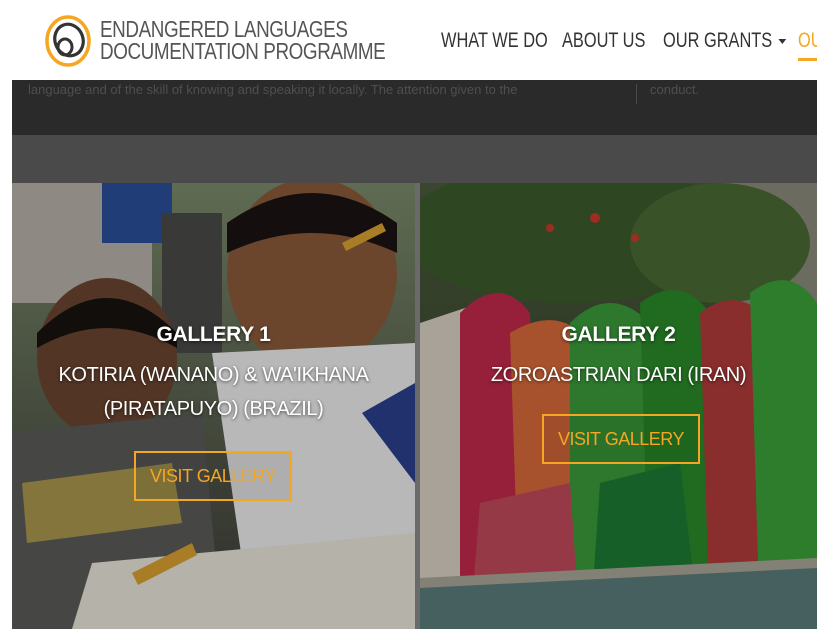  What do you see at coordinates (408, 43) in the screenshot?
I see `main-nav: WHAT WE DO ABOUT US OUR GRANTS OU` at bounding box center [408, 43].